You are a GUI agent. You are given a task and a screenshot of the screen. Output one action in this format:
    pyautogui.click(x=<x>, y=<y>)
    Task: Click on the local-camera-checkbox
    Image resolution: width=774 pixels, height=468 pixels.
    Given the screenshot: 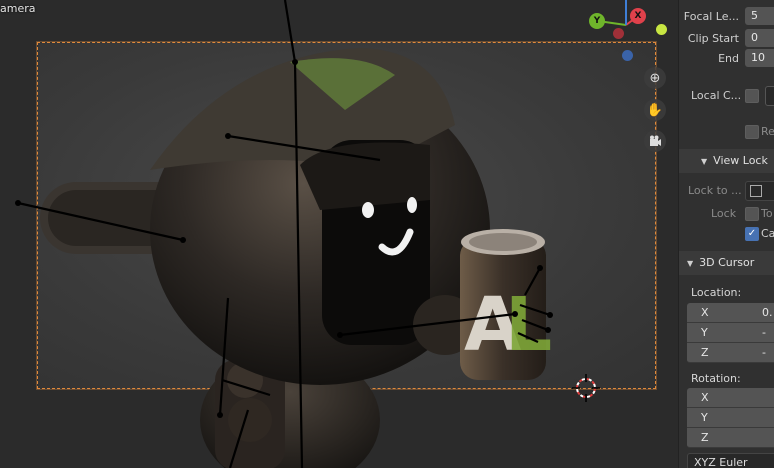 What is the action you would take?
    pyautogui.click(x=752, y=96)
    